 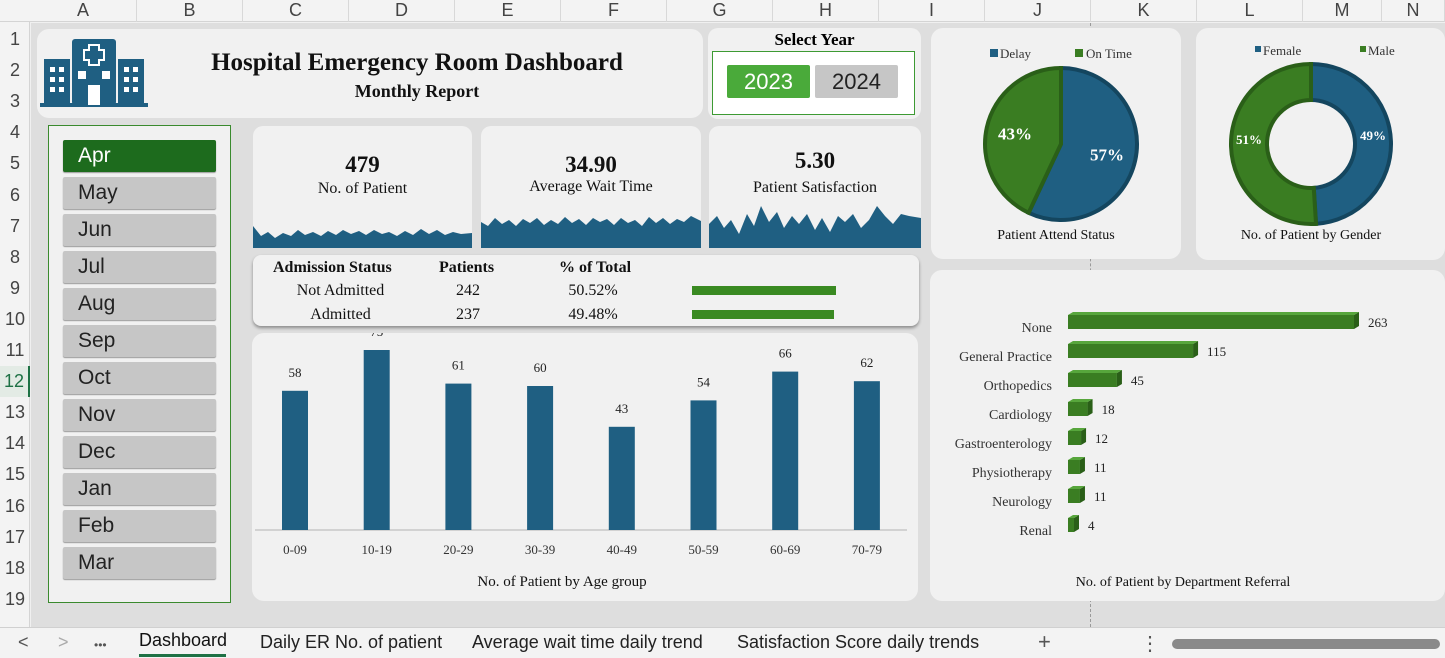 What do you see at coordinates (15, 226) in the screenshot?
I see `row-header-7: 7` at bounding box center [15, 226].